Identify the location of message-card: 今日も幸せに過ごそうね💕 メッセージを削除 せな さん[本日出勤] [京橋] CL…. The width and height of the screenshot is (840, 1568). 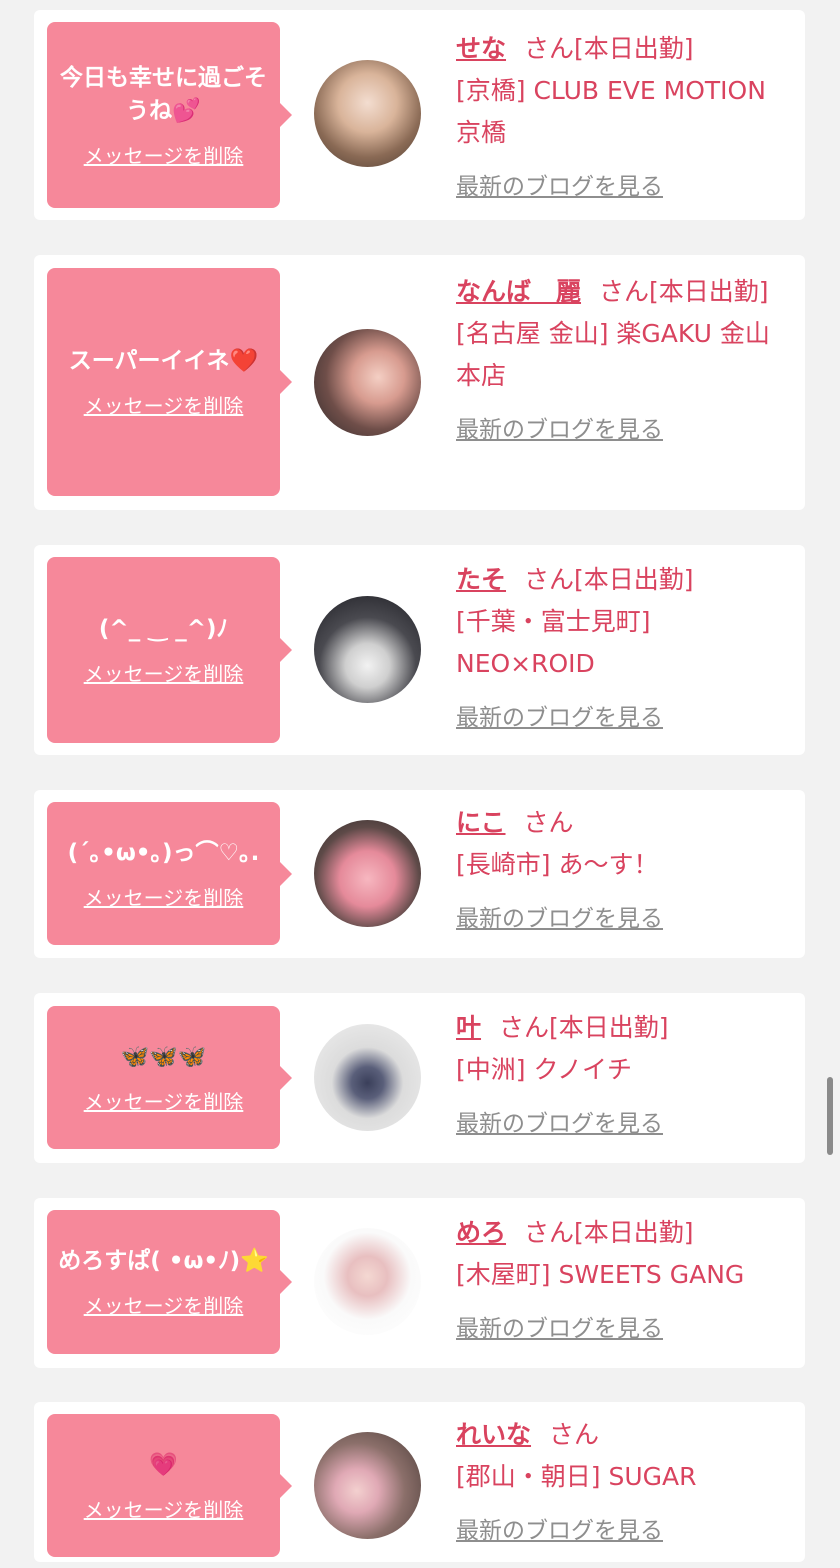
(419, 115).